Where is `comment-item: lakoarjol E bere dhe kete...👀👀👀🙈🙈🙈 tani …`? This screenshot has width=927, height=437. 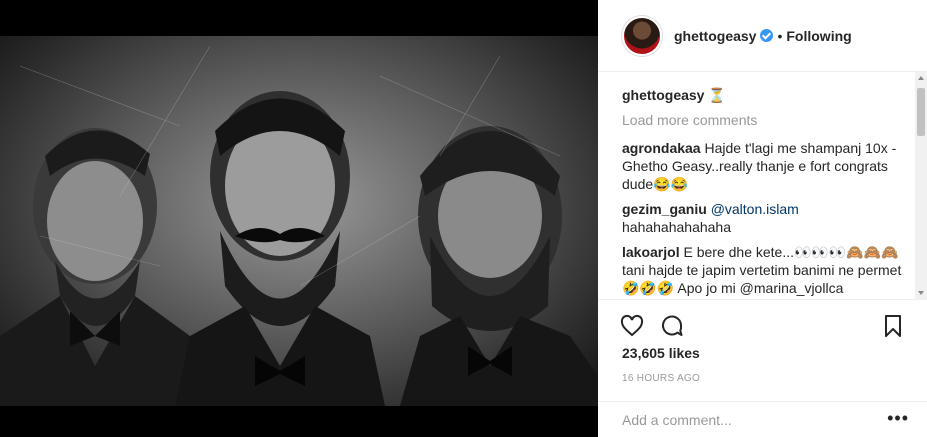
comment-item: lakoarjol E bere dhe kete...👀👀👀🙈🙈🙈 tani … is located at coordinates (765, 270).